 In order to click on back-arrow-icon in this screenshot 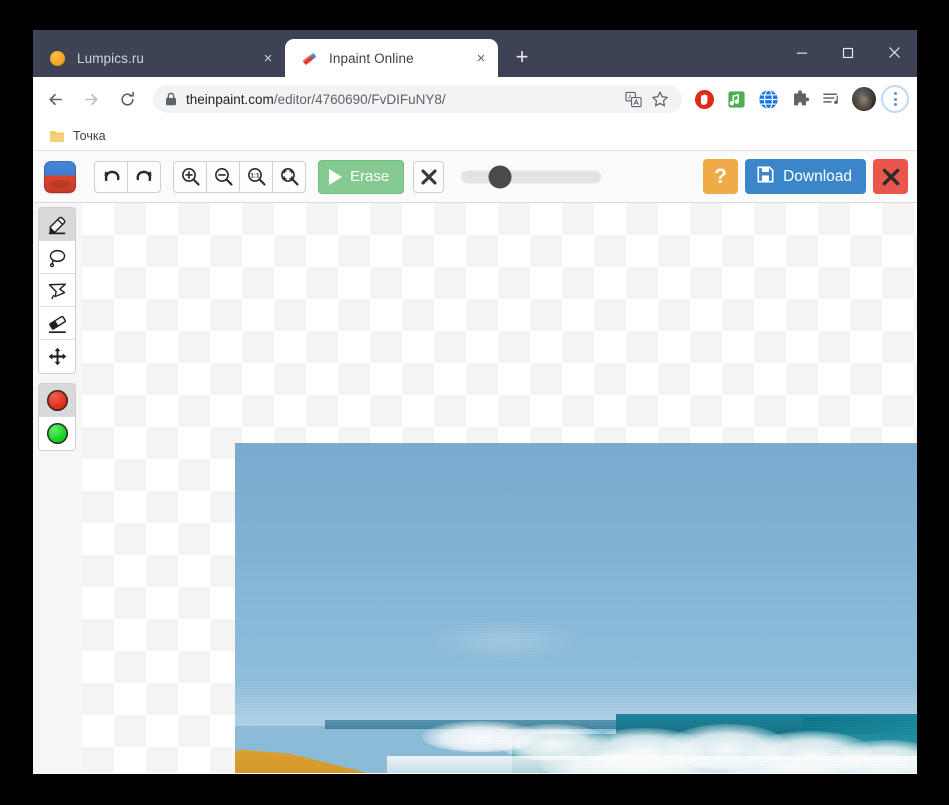, I will do `click(55, 99)`.